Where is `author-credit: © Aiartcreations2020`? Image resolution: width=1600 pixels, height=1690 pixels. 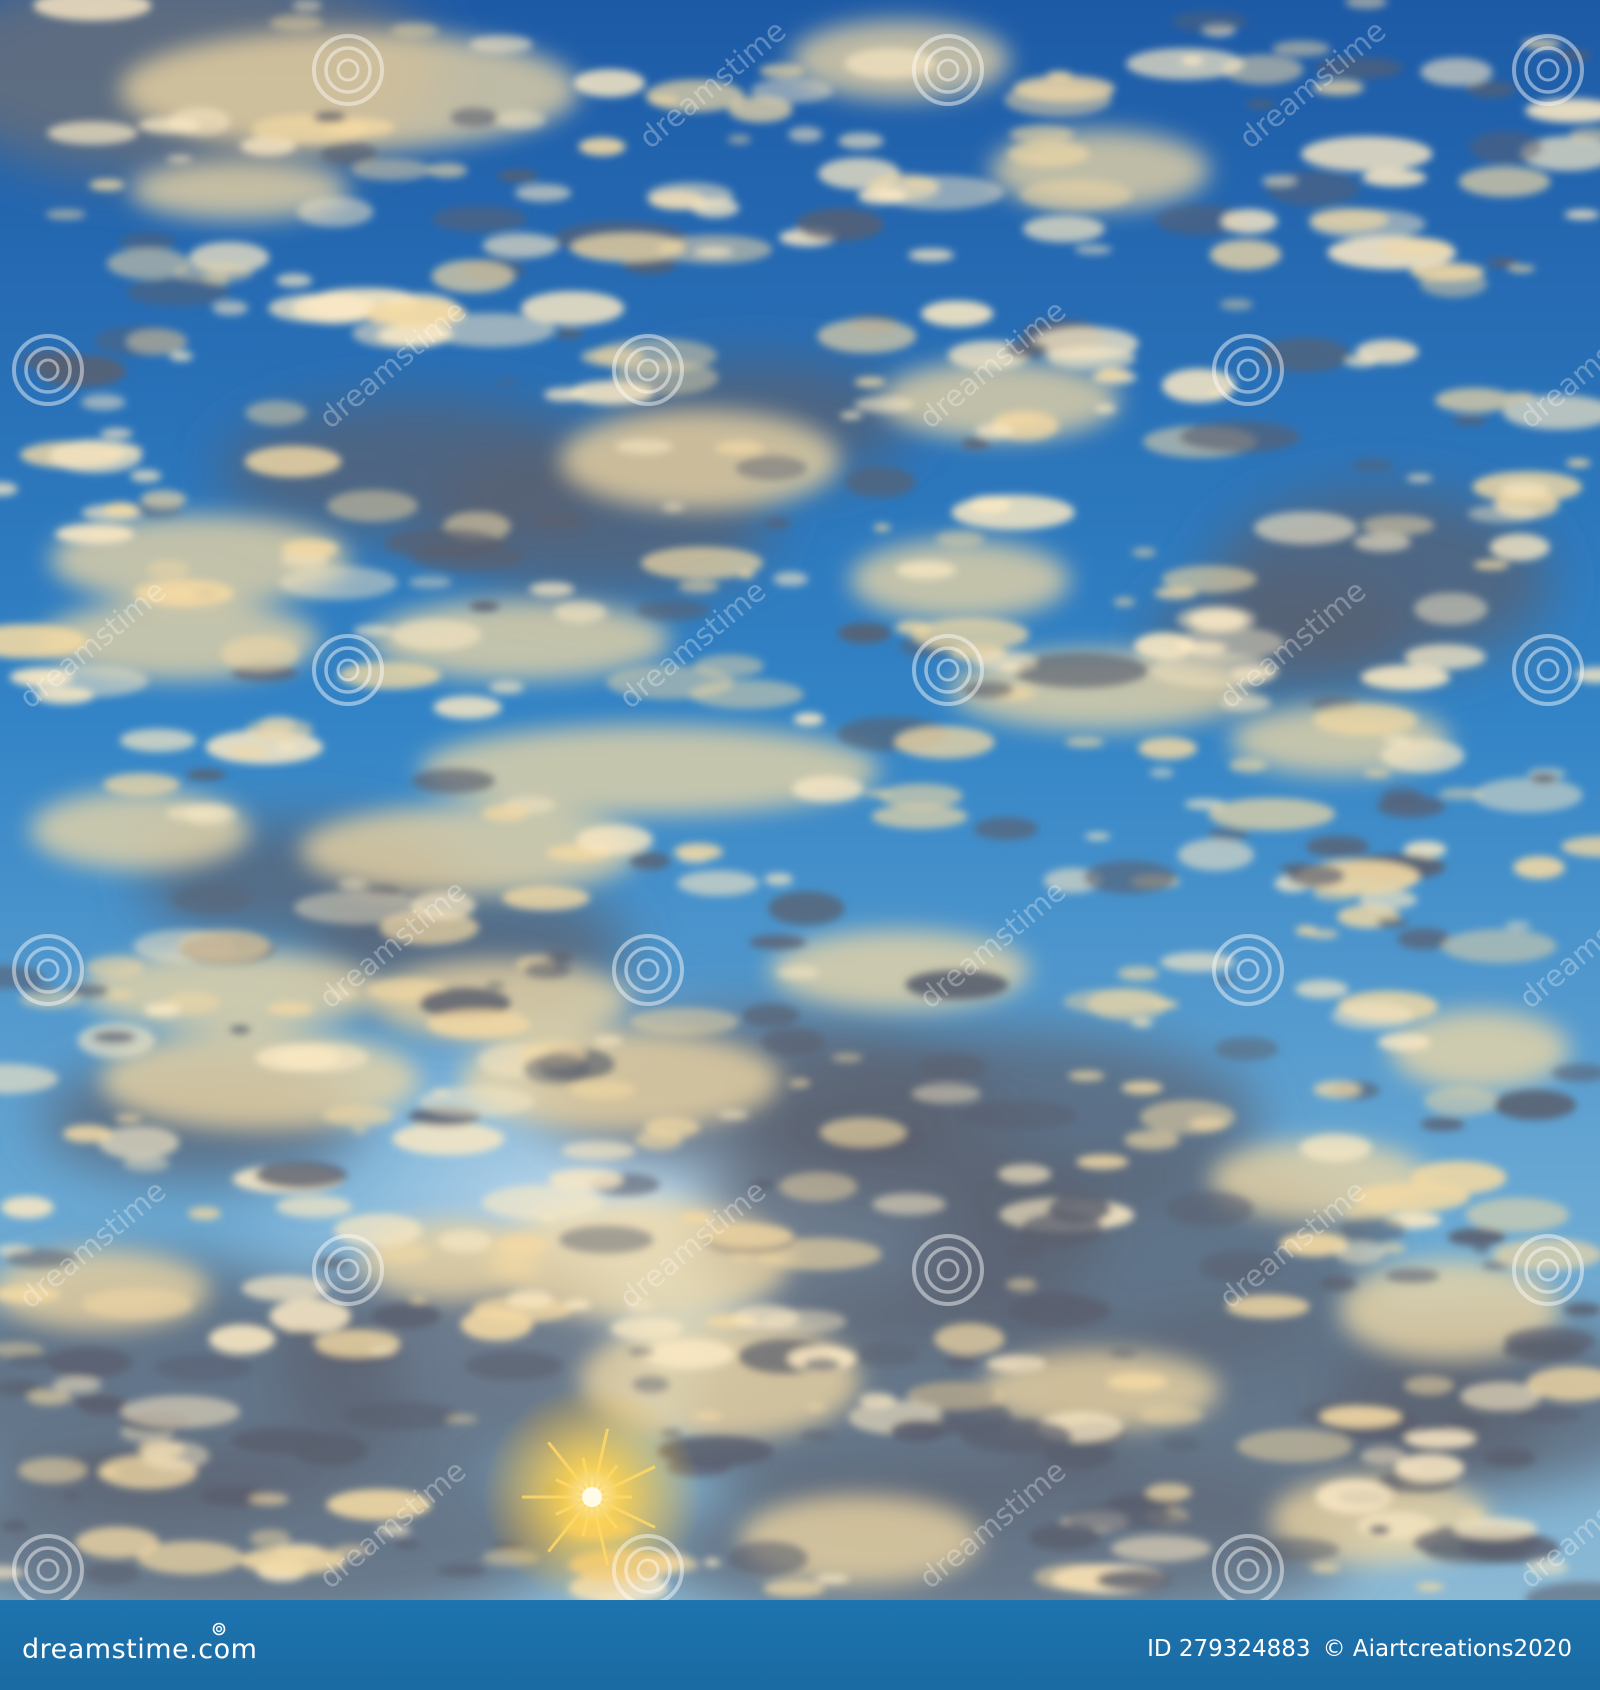
author-credit: © Aiartcreations2020 is located at coordinates (1447, 1649).